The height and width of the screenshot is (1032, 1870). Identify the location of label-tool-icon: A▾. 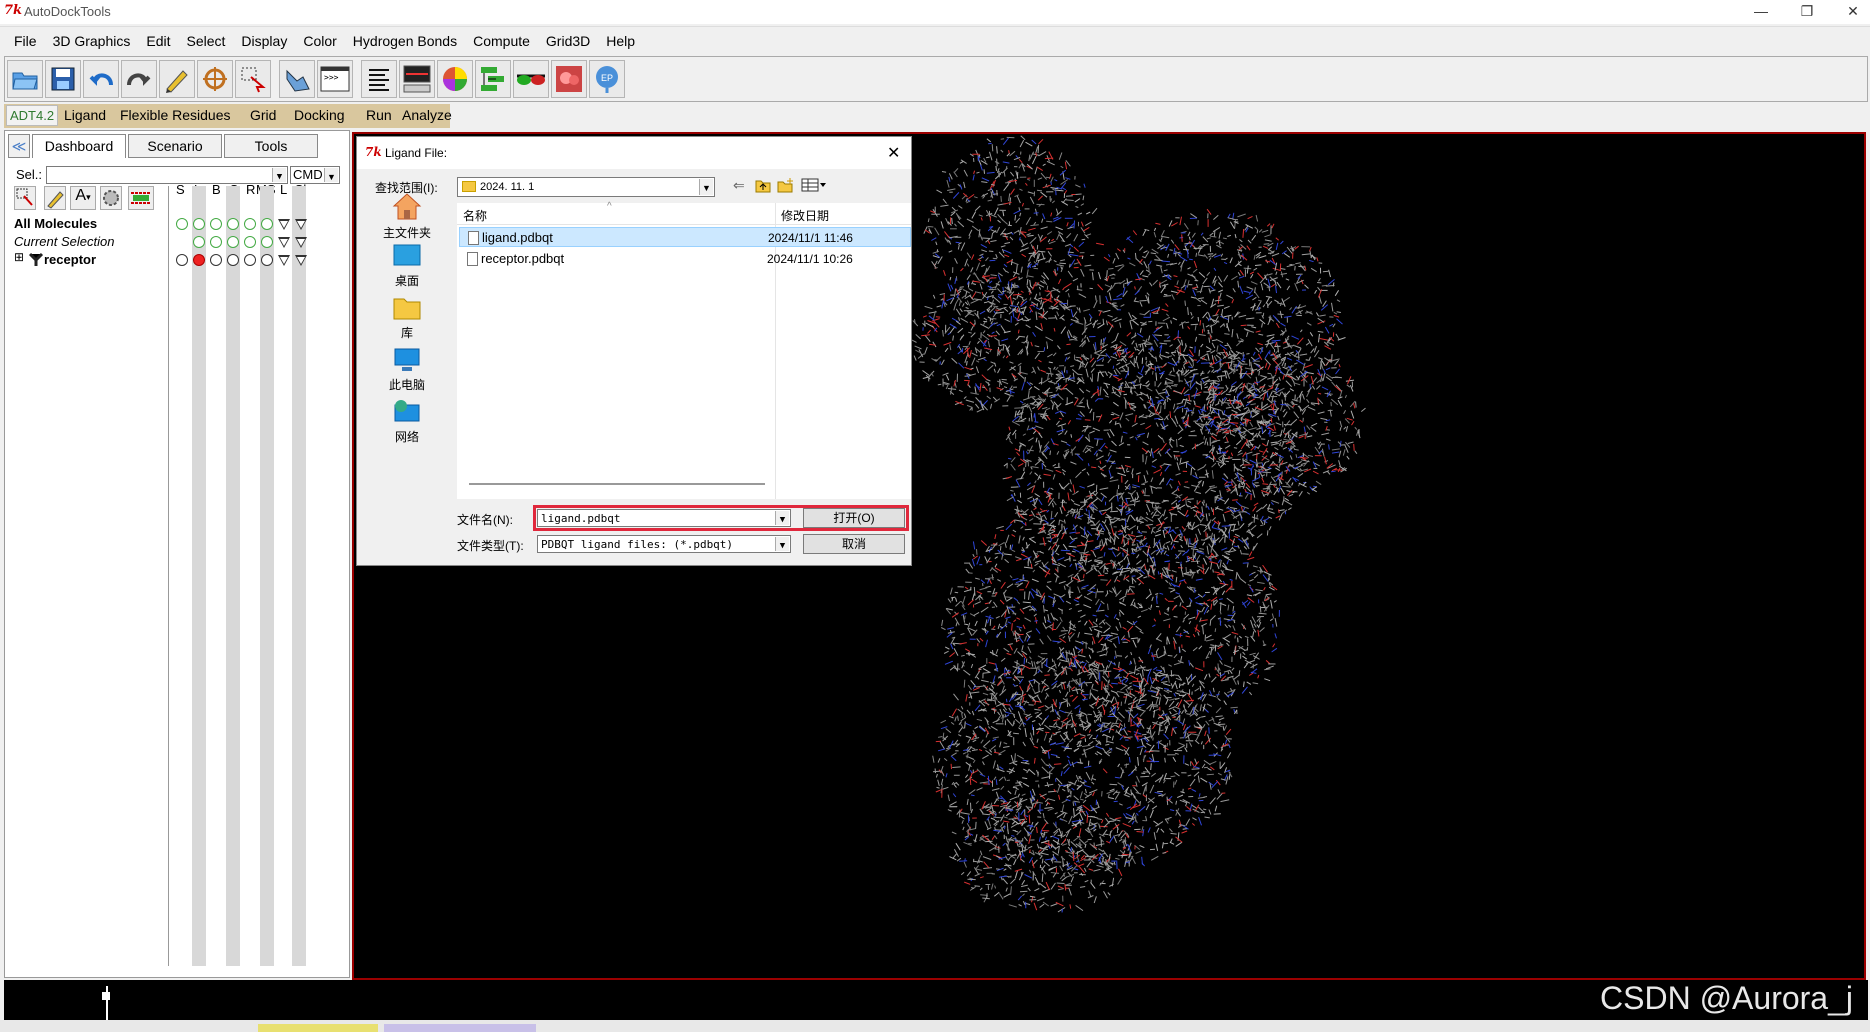
(83, 198).